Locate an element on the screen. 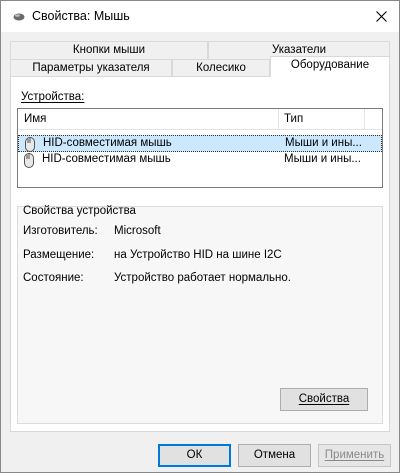 The width and height of the screenshot is (400, 473). tab-label: Оборудование is located at coordinates (330, 65).